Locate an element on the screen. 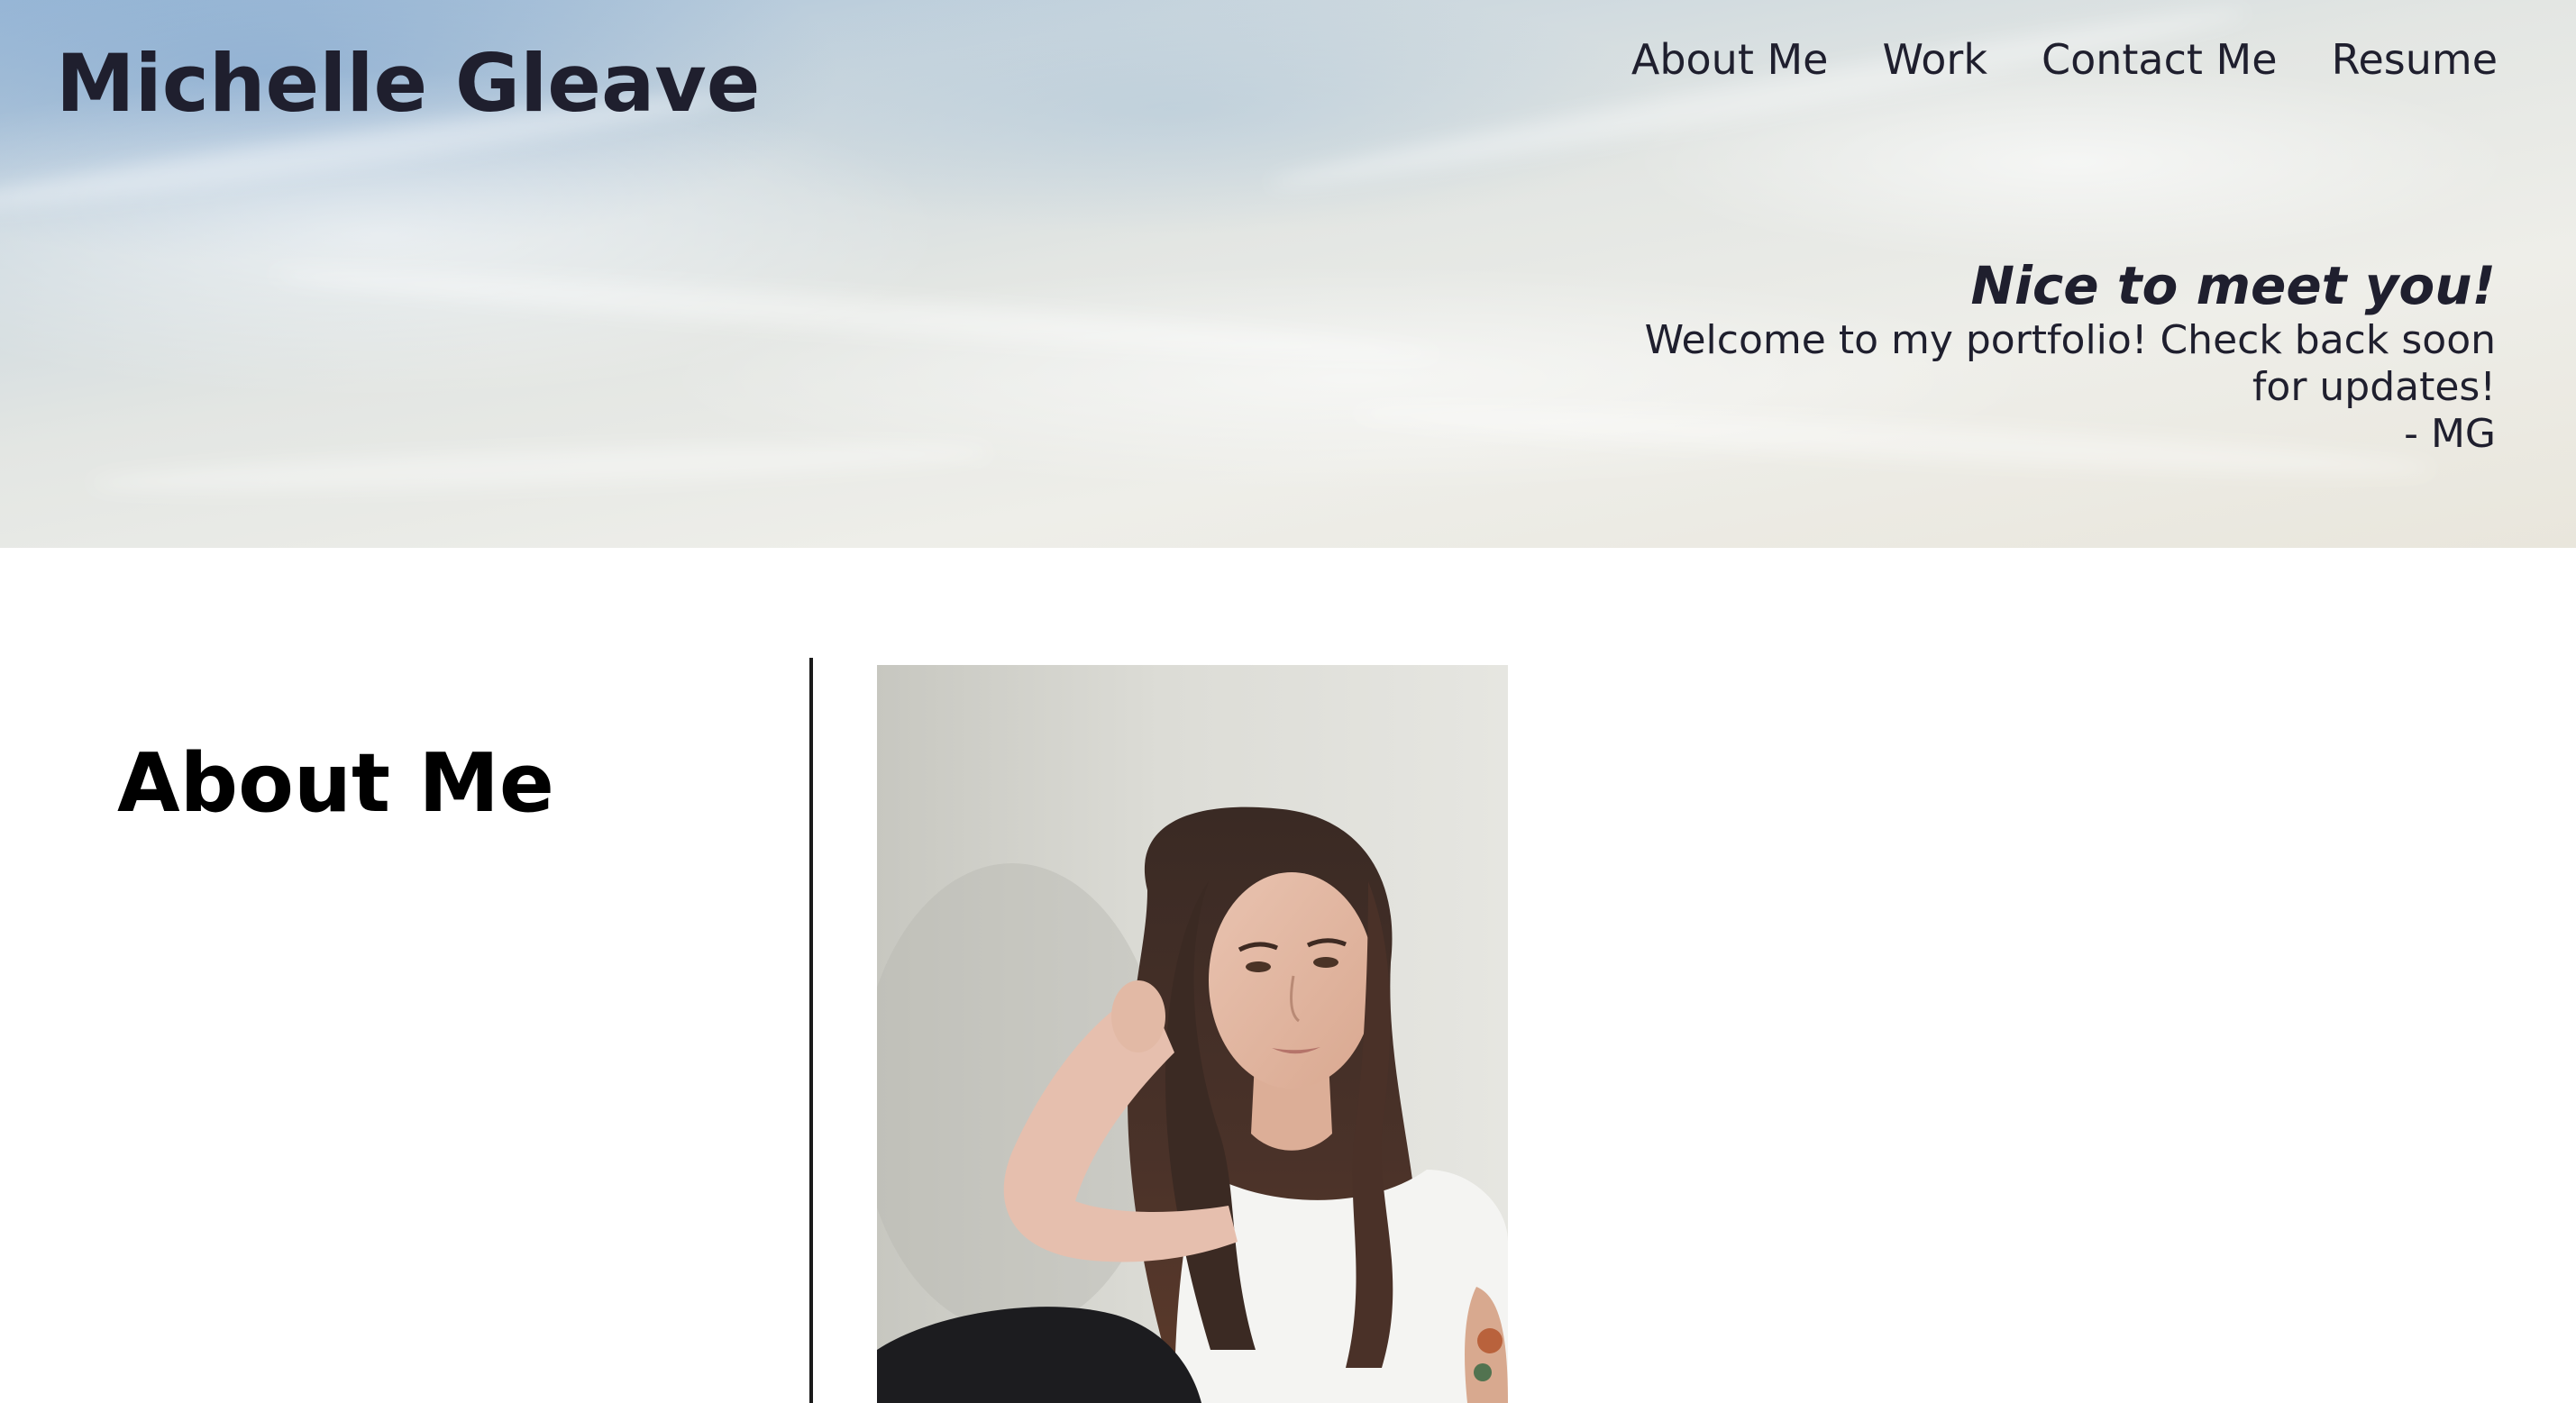 Image resolution: width=2576 pixels, height=1403 pixels. portrait-photo is located at coordinates (1192, 1034).